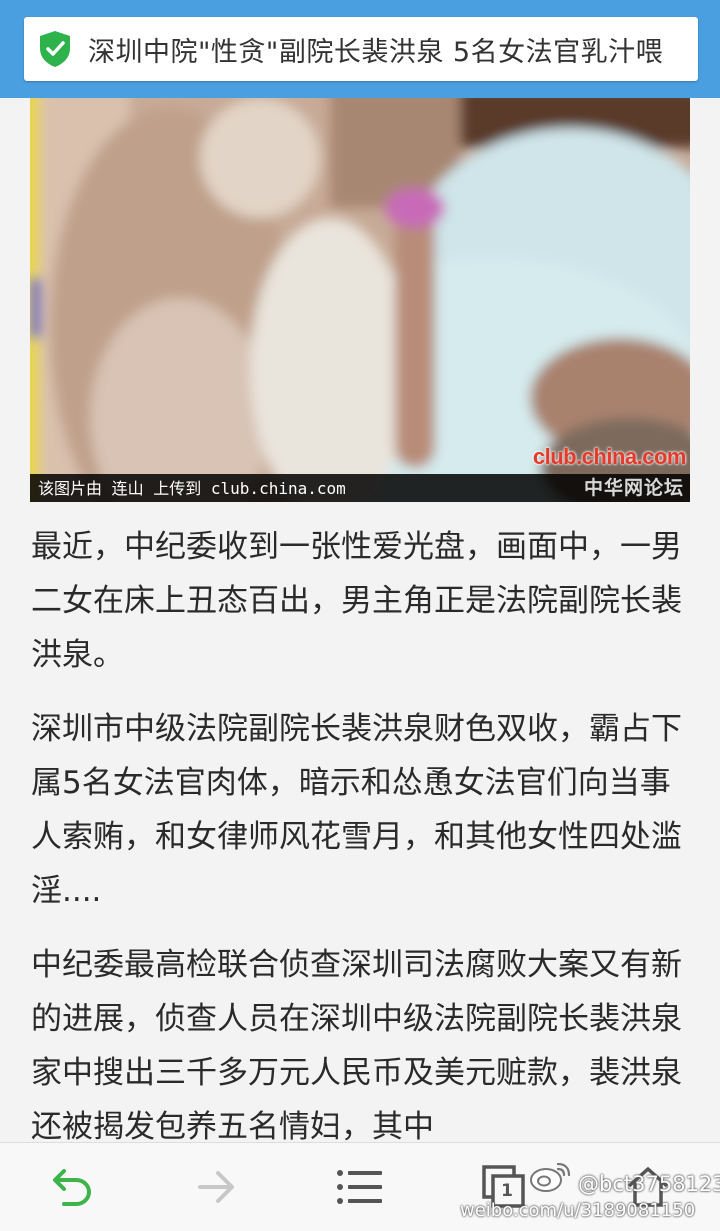 This screenshot has width=720, height=1231. I want to click on address-bar: 深圳中院"性贪"副院长裴洪泉 5名女法官乳汁喂, so click(361, 49).